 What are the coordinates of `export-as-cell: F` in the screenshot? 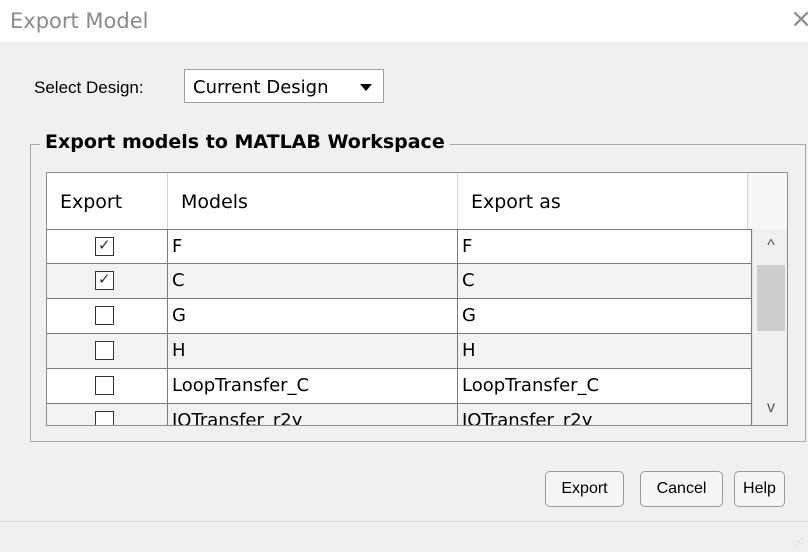 It's located at (605, 246).